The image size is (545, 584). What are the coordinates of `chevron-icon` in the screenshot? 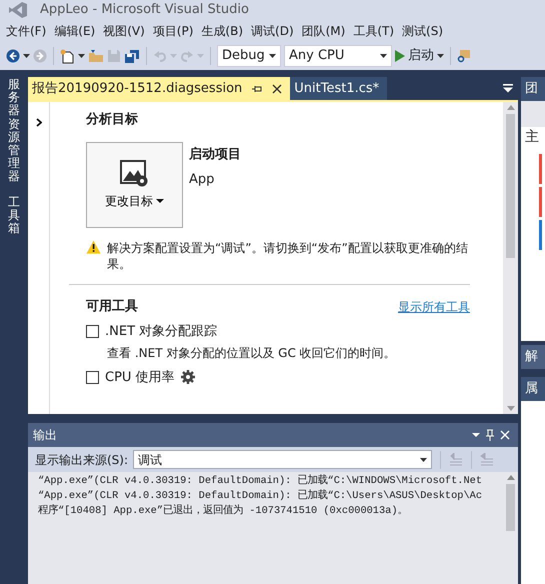 It's located at (39, 122).